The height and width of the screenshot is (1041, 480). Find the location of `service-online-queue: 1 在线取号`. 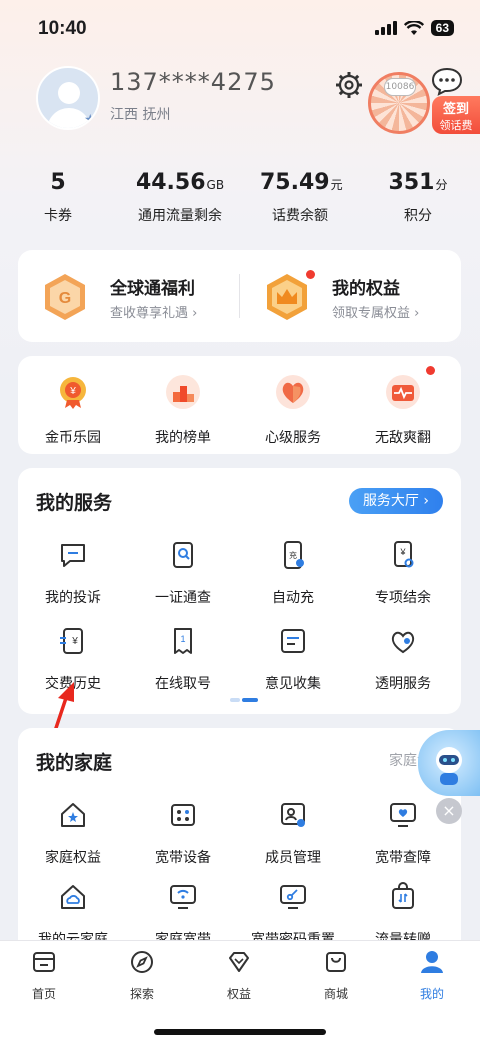

service-online-queue: 1 在线取号 is located at coordinates (183, 659).